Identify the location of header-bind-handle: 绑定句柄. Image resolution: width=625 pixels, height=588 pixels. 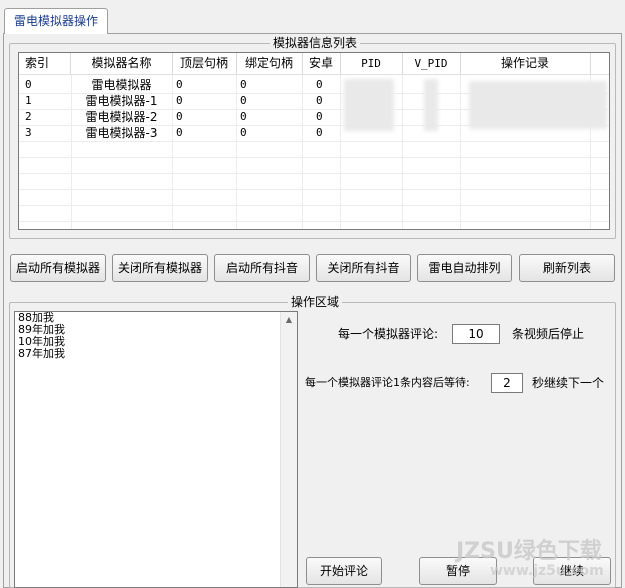
(269, 63).